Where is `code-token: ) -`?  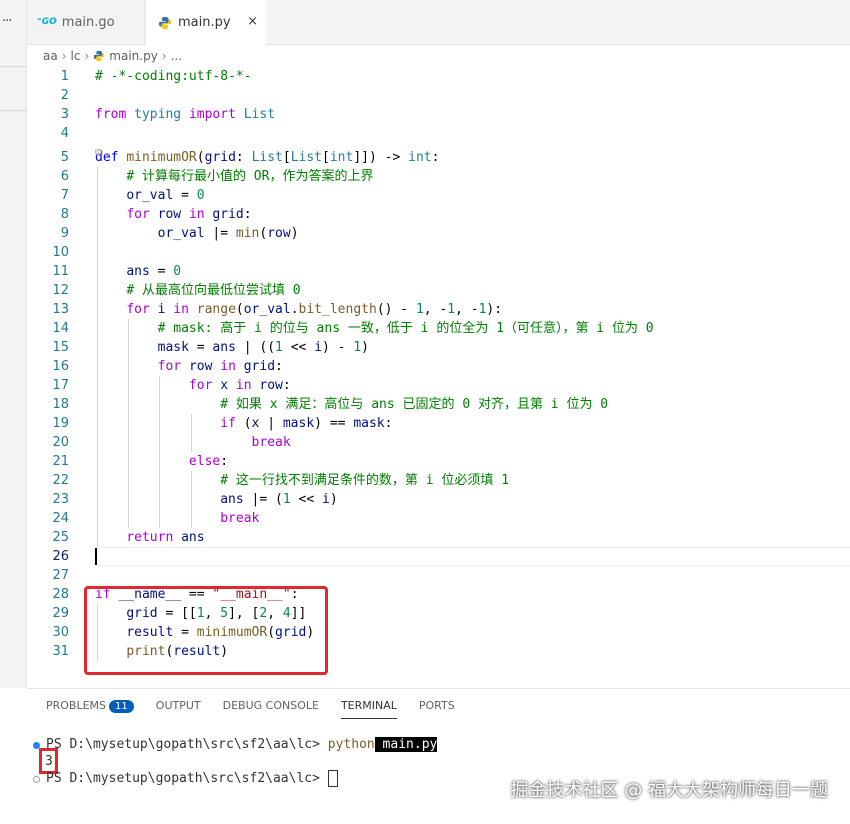 code-token: ) - is located at coordinates (338, 347).